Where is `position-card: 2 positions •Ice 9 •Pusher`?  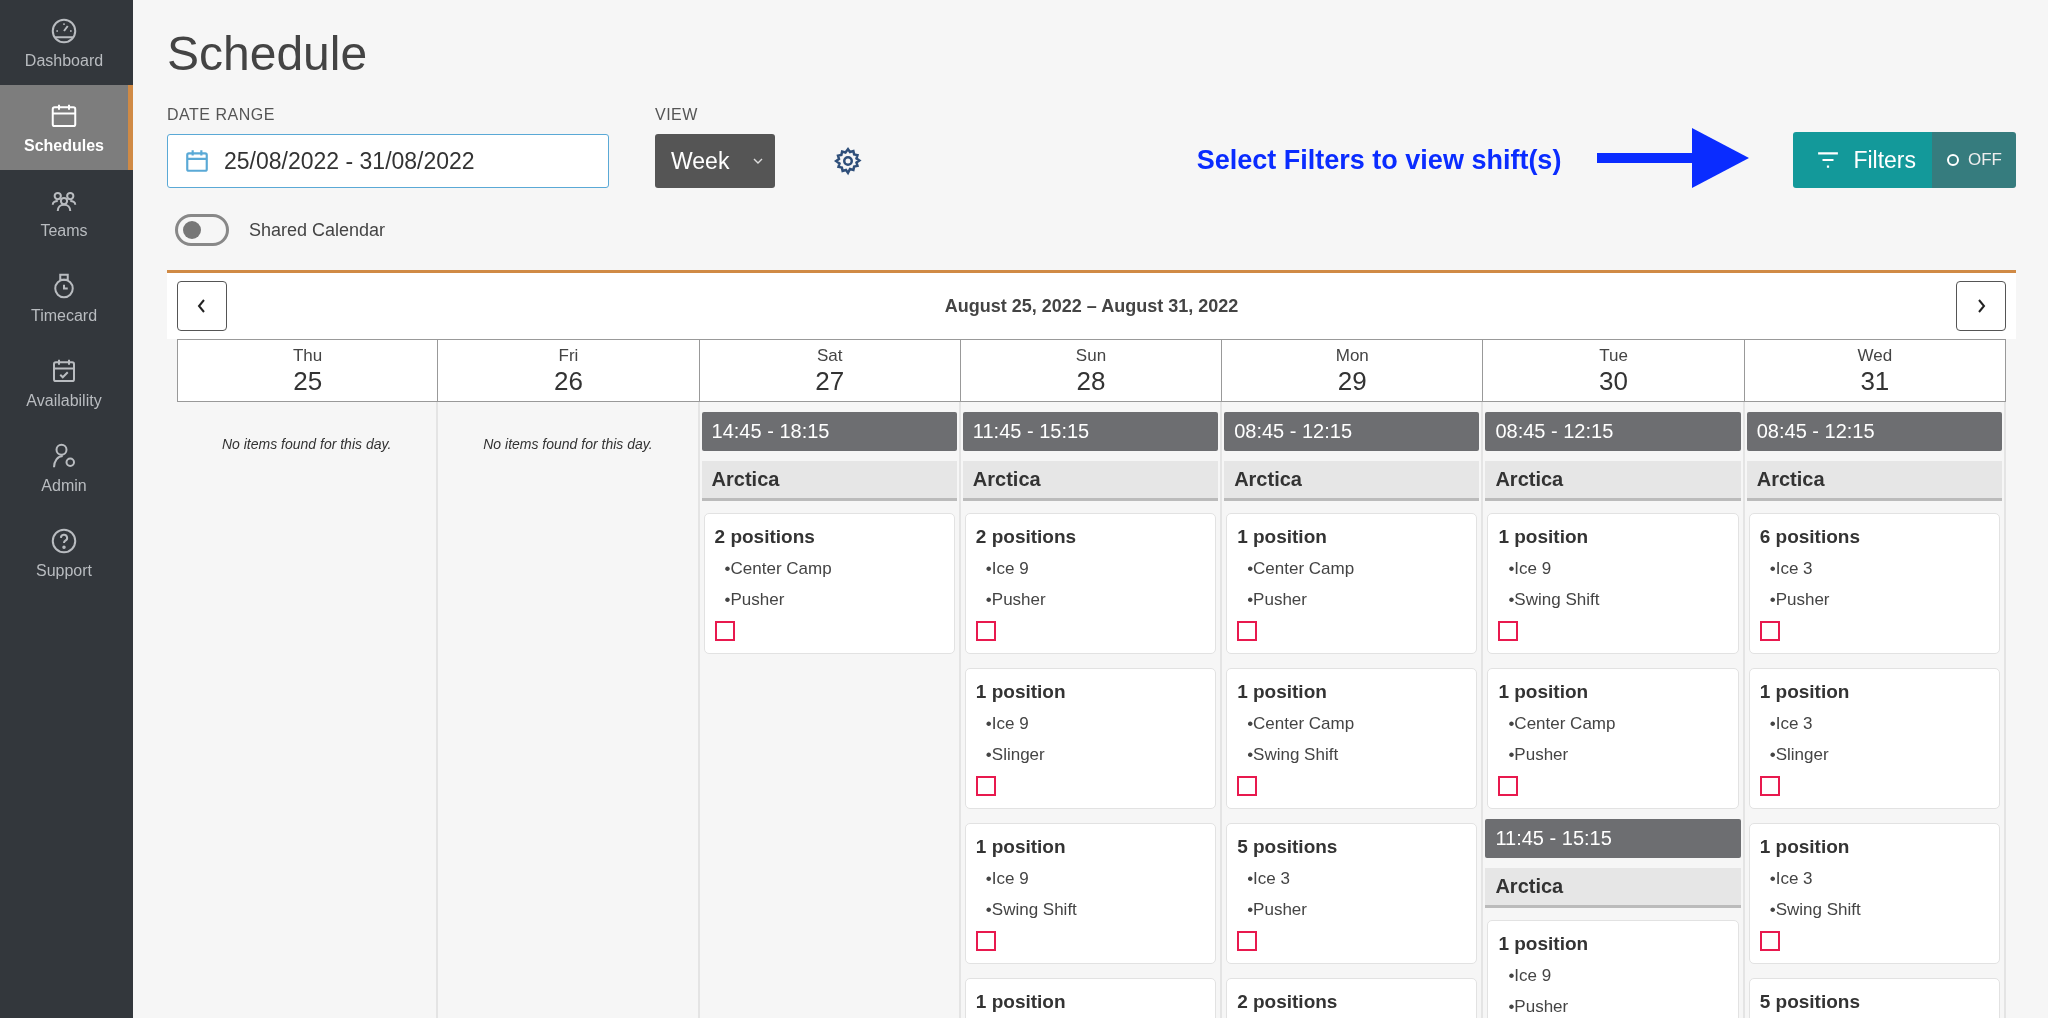 position-card: 2 positions •Ice 9 •Pusher is located at coordinates (1090, 583).